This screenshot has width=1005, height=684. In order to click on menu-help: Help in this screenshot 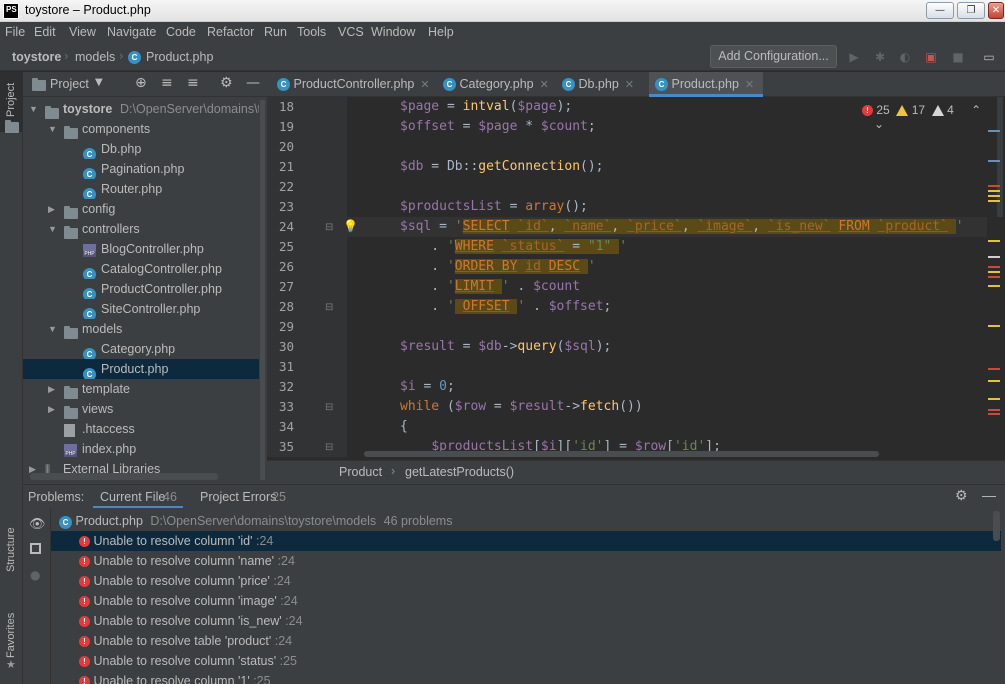, I will do `click(441, 32)`.